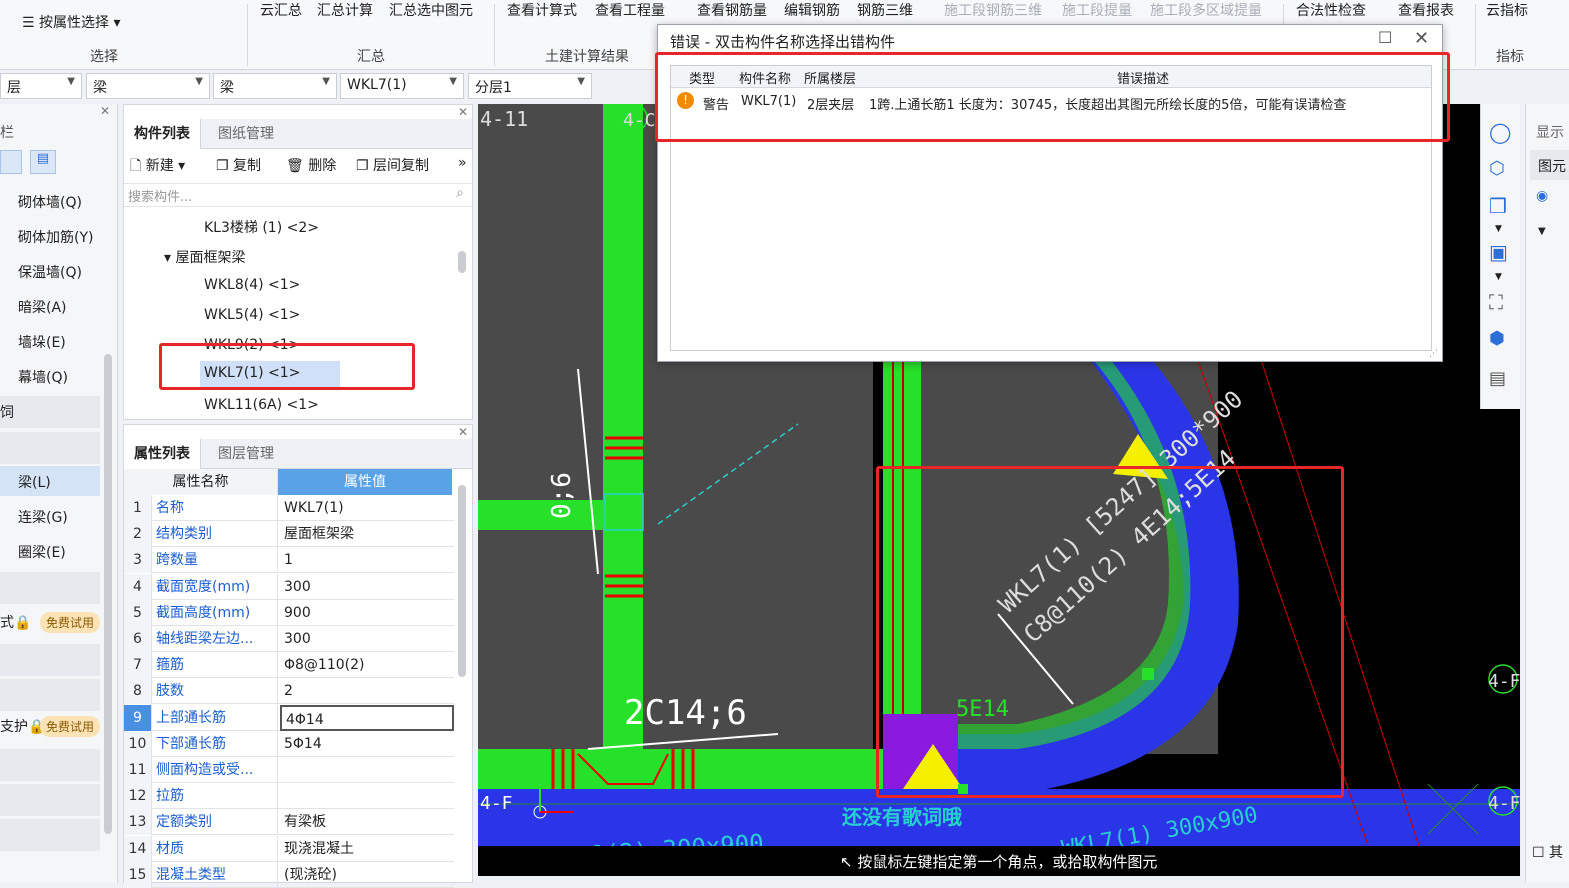  Describe the element at coordinates (732, 10) in the screenshot. I see `view-rebar-button: 查看钢筋量` at that location.